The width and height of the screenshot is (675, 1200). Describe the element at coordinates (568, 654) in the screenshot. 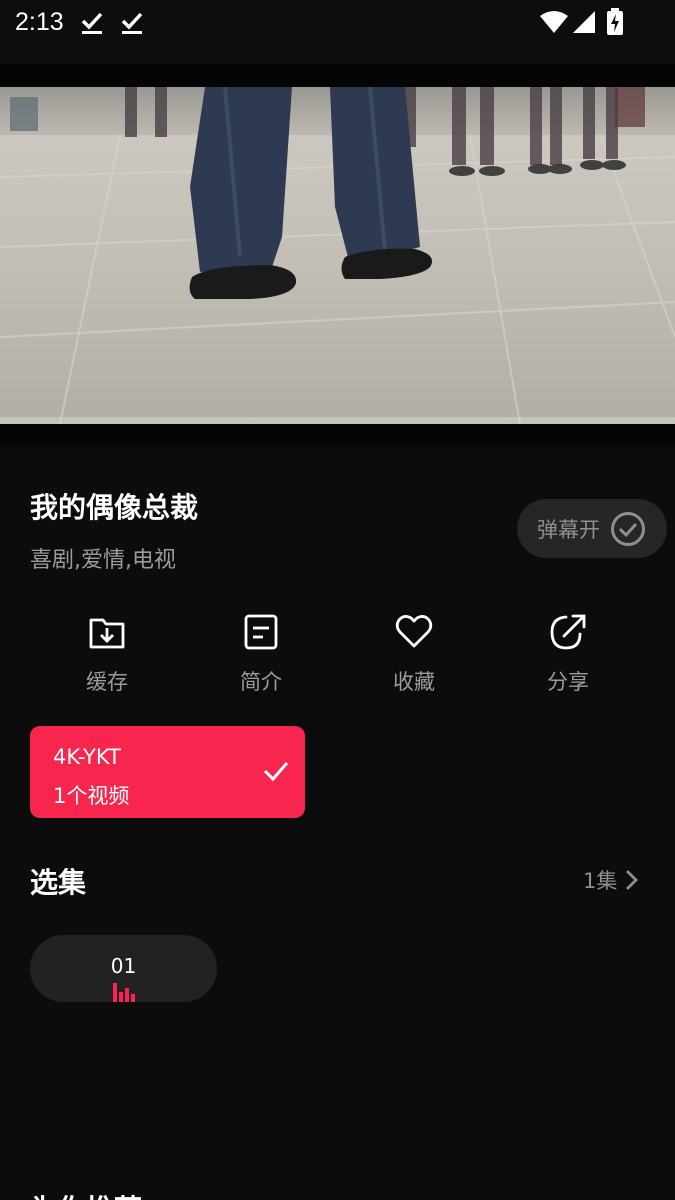

I see `share-button: 分享` at that location.